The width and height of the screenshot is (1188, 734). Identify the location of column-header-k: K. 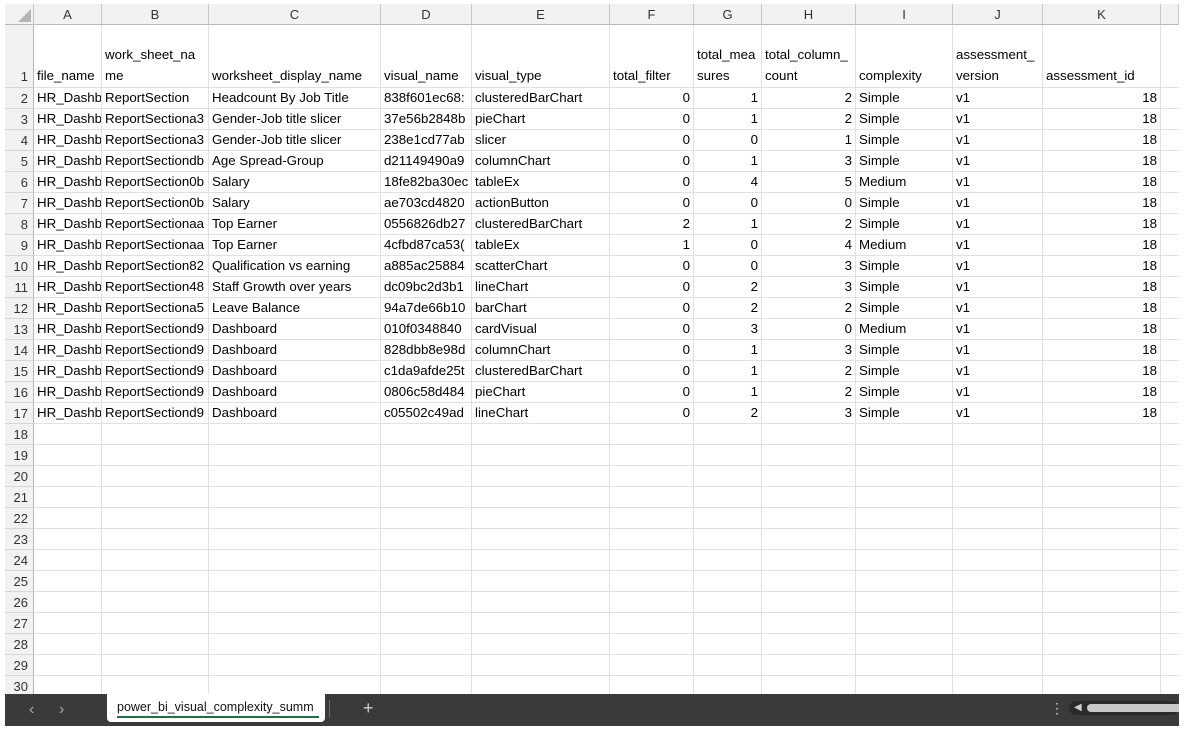
(1102, 14).